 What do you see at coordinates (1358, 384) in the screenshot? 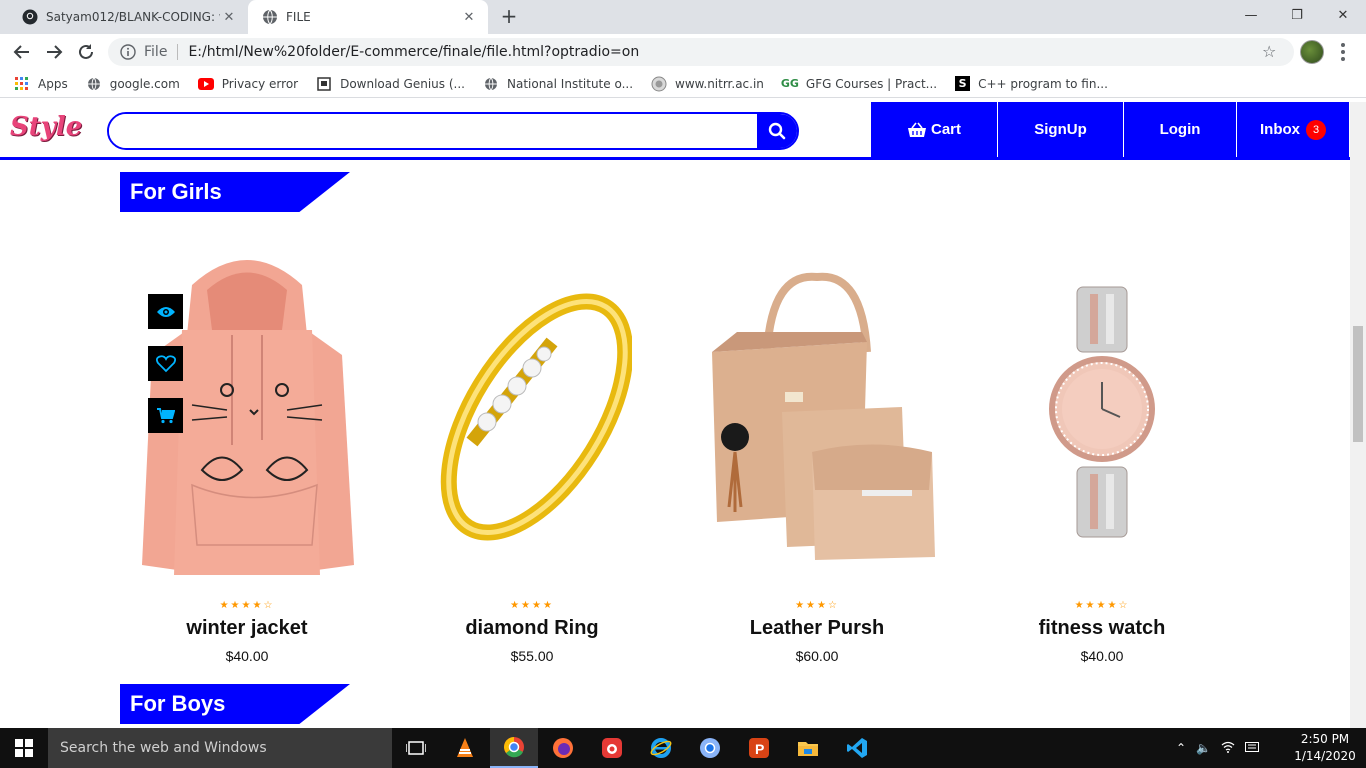
I see `scroll-thumb` at bounding box center [1358, 384].